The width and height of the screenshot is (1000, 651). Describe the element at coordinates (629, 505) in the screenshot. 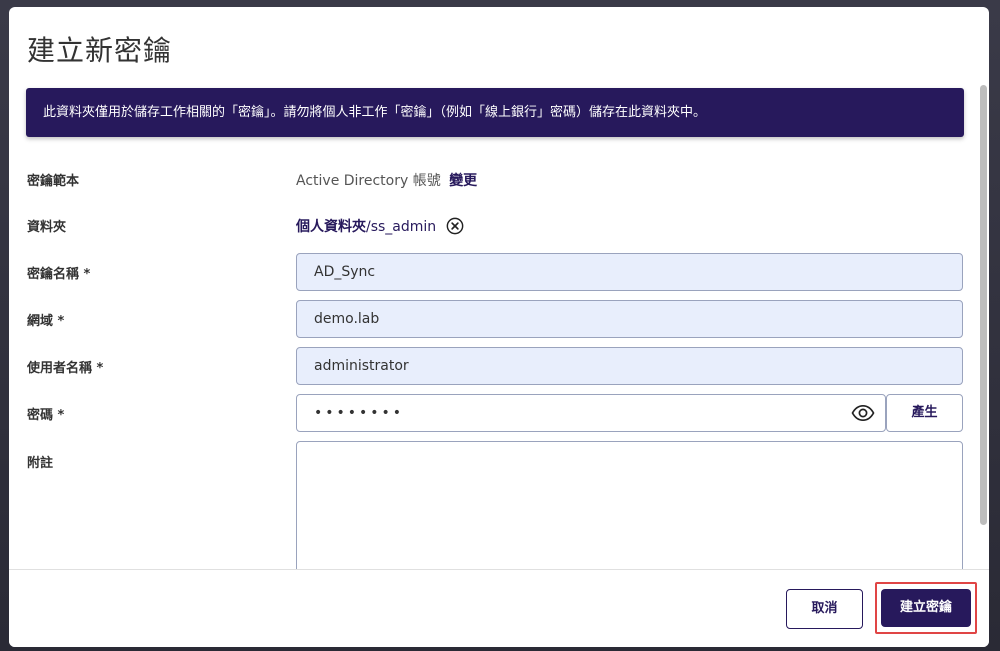

I see `notes-textarea` at that location.